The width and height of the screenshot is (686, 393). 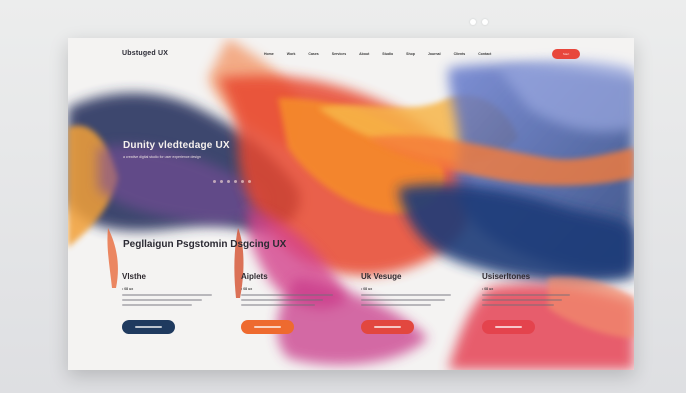 I want to click on card-title: Usiserltones, so click(x=506, y=276).